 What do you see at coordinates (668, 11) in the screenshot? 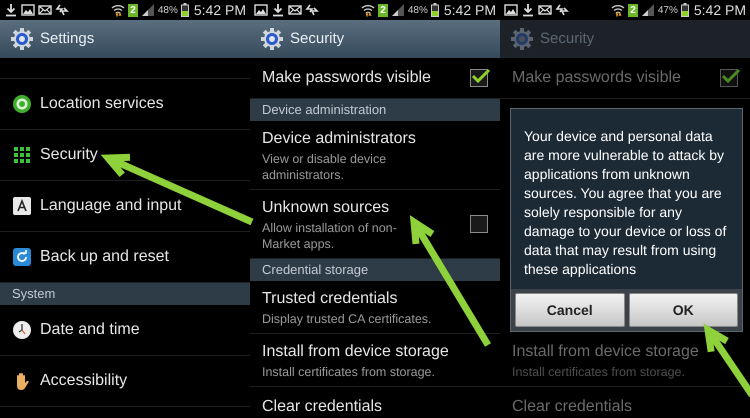
I see `battery-percent: 47%` at bounding box center [668, 11].